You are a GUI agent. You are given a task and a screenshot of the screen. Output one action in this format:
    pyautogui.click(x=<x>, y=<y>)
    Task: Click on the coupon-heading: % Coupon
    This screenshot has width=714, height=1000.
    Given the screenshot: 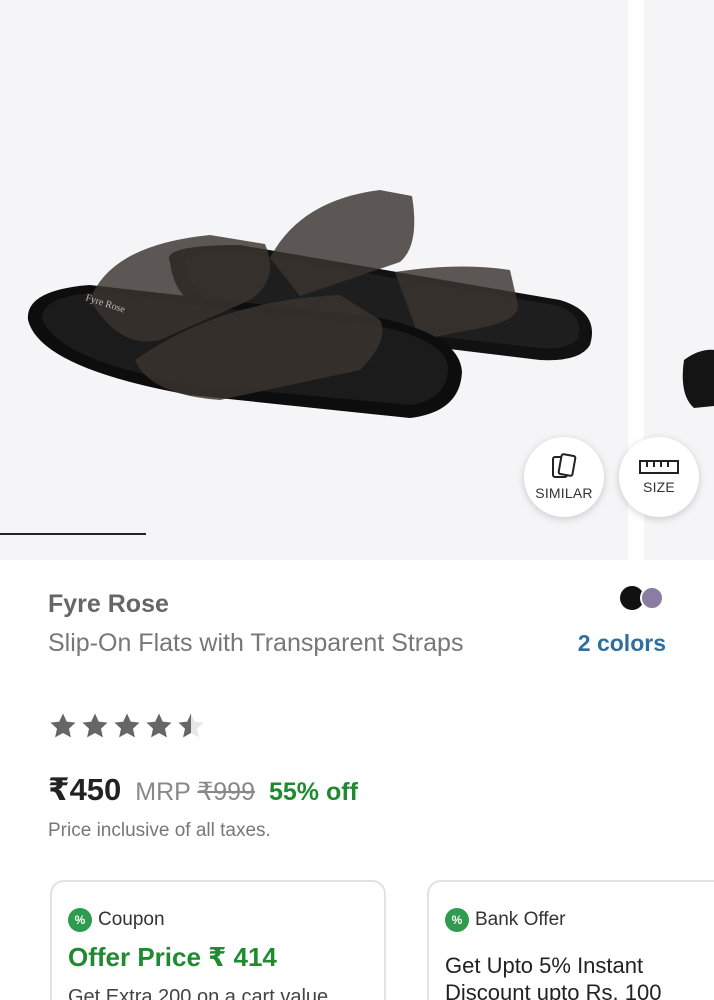 What is the action you would take?
    pyautogui.click(x=116, y=920)
    